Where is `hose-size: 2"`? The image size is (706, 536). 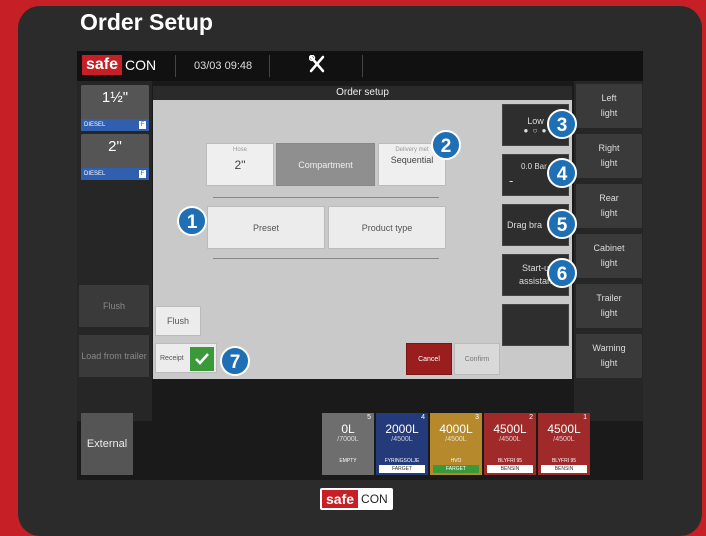 hose-size: 2" is located at coordinates (115, 146).